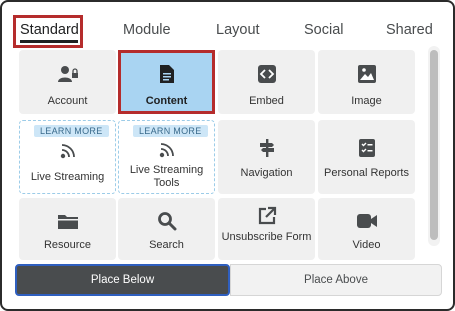 The height and width of the screenshot is (311, 455). What do you see at coordinates (48, 31) in the screenshot?
I see `tab-highlight-box` at bounding box center [48, 31].